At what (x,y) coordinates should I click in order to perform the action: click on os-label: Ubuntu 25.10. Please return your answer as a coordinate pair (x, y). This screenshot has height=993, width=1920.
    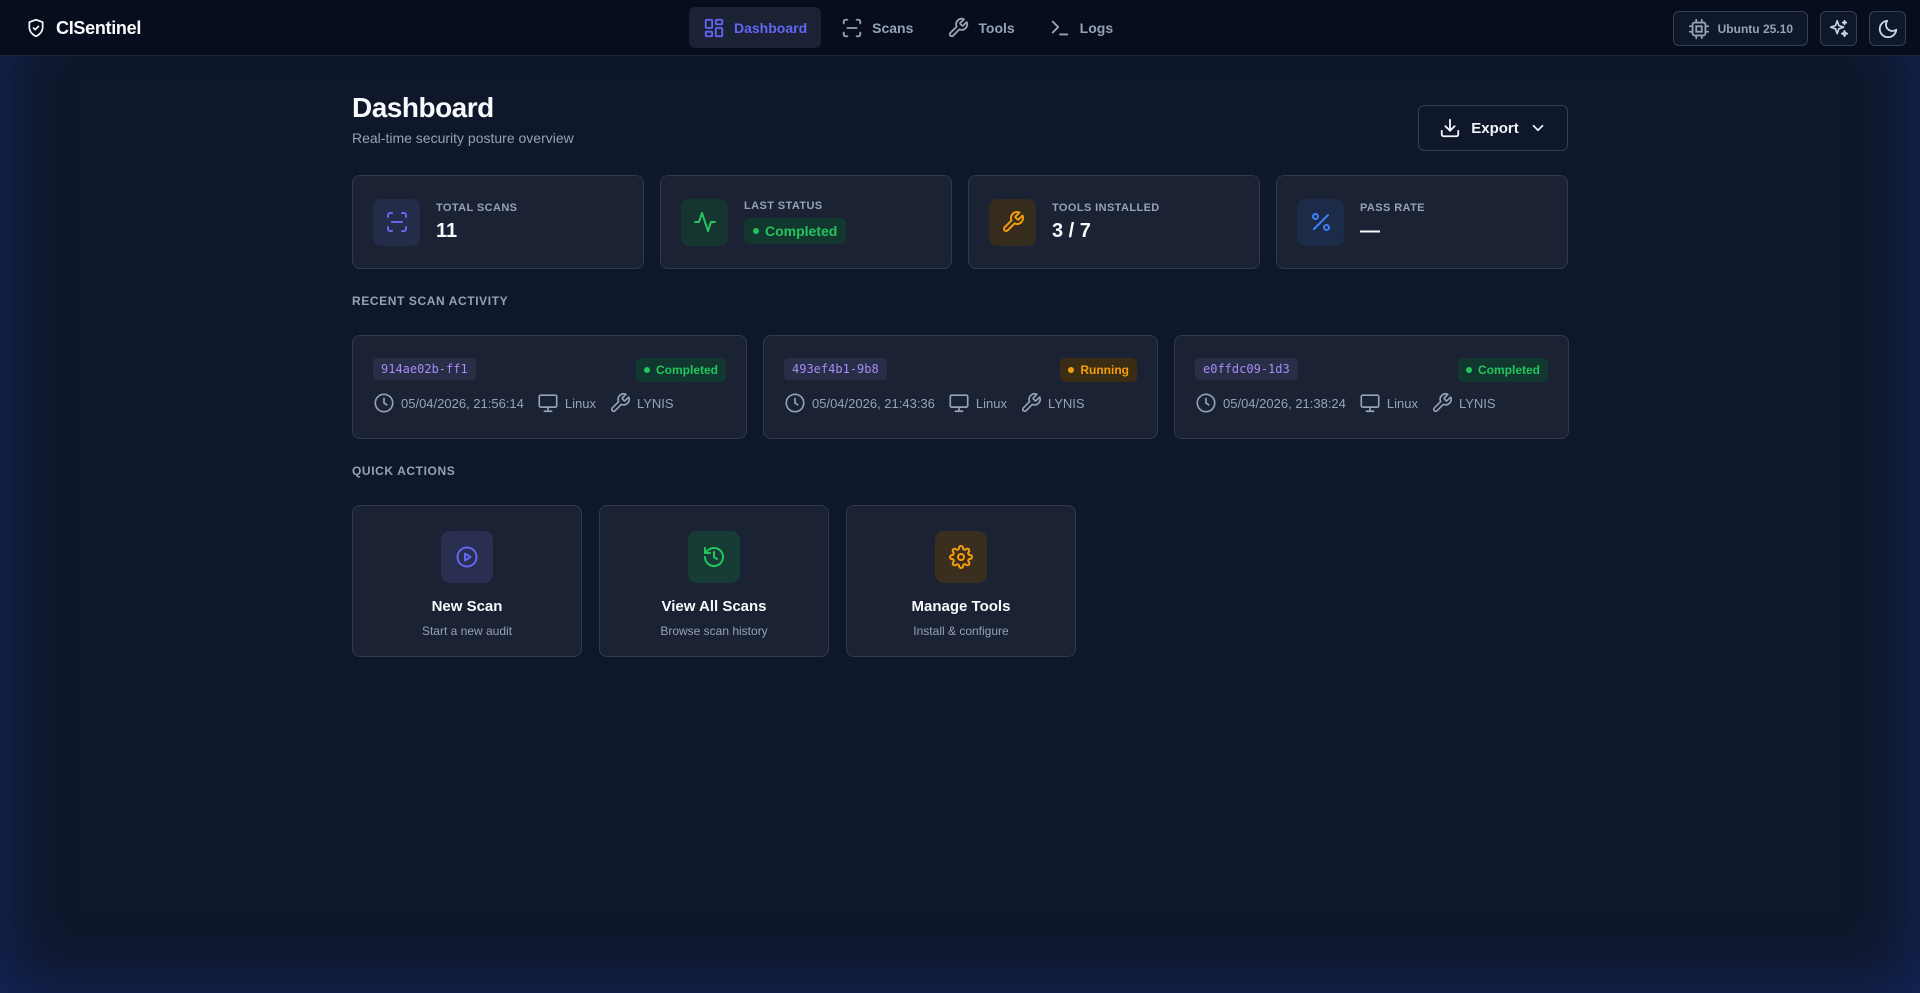
    Looking at the image, I should click on (1755, 28).